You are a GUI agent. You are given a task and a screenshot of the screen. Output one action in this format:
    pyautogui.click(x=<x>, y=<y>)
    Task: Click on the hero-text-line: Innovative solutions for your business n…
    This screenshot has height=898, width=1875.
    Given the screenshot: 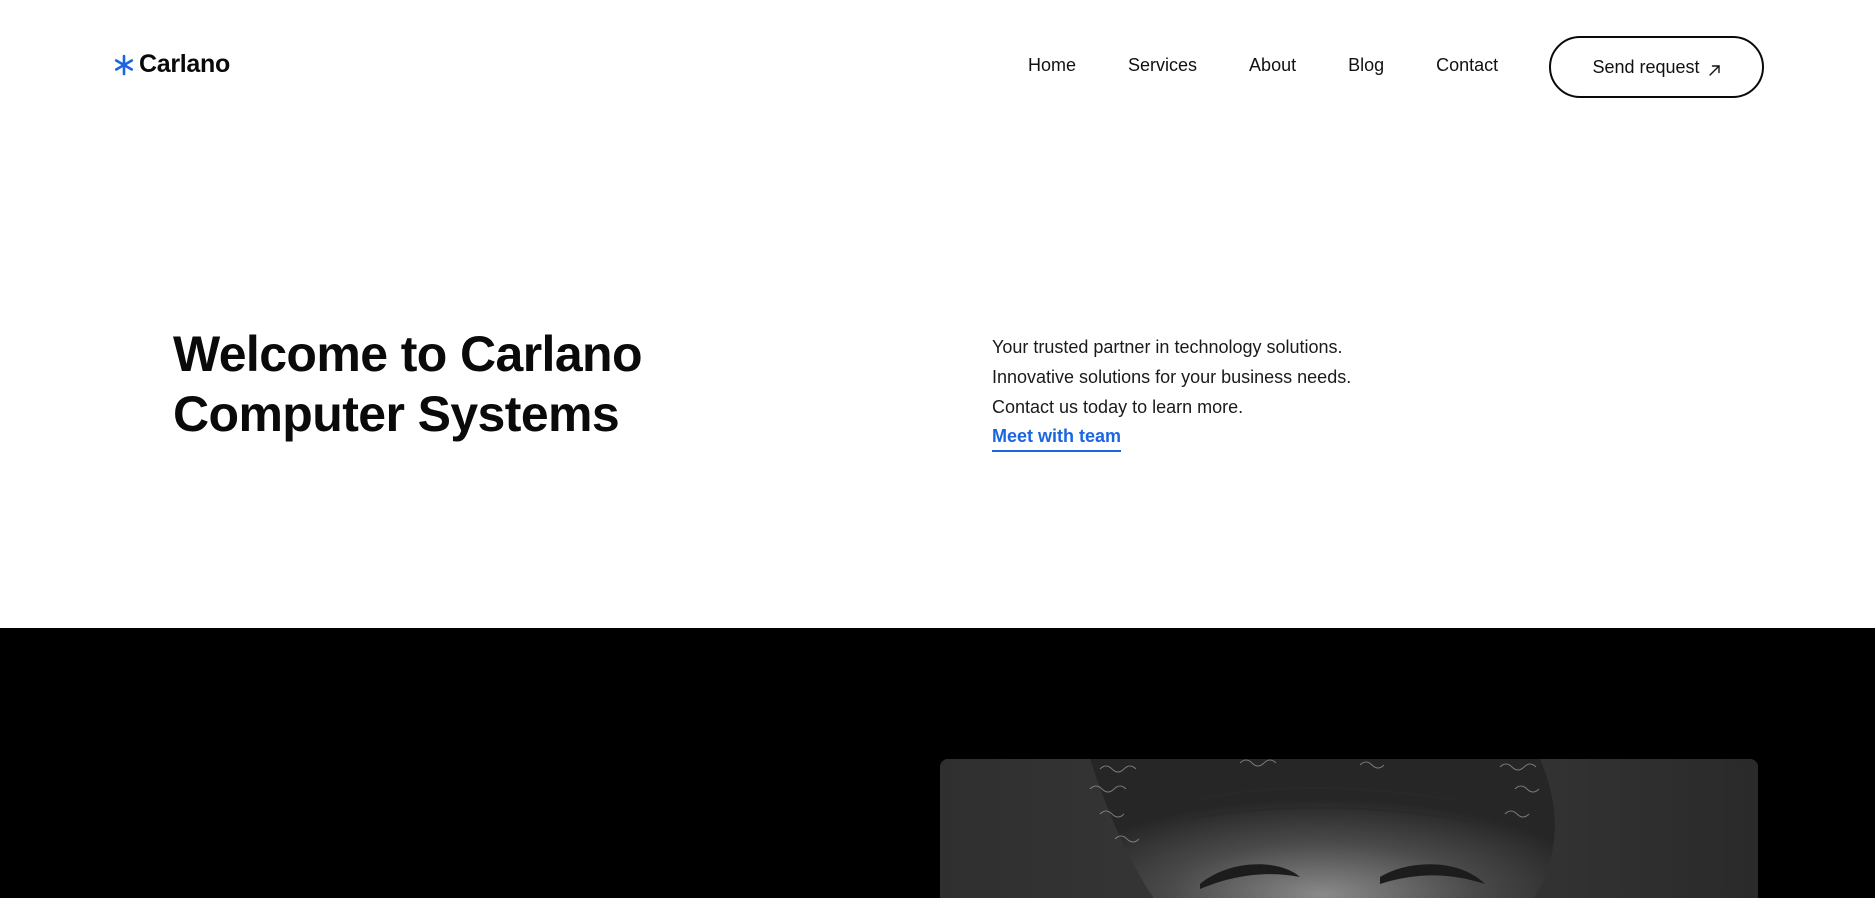 What is the action you would take?
    pyautogui.click(x=1172, y=377)
    